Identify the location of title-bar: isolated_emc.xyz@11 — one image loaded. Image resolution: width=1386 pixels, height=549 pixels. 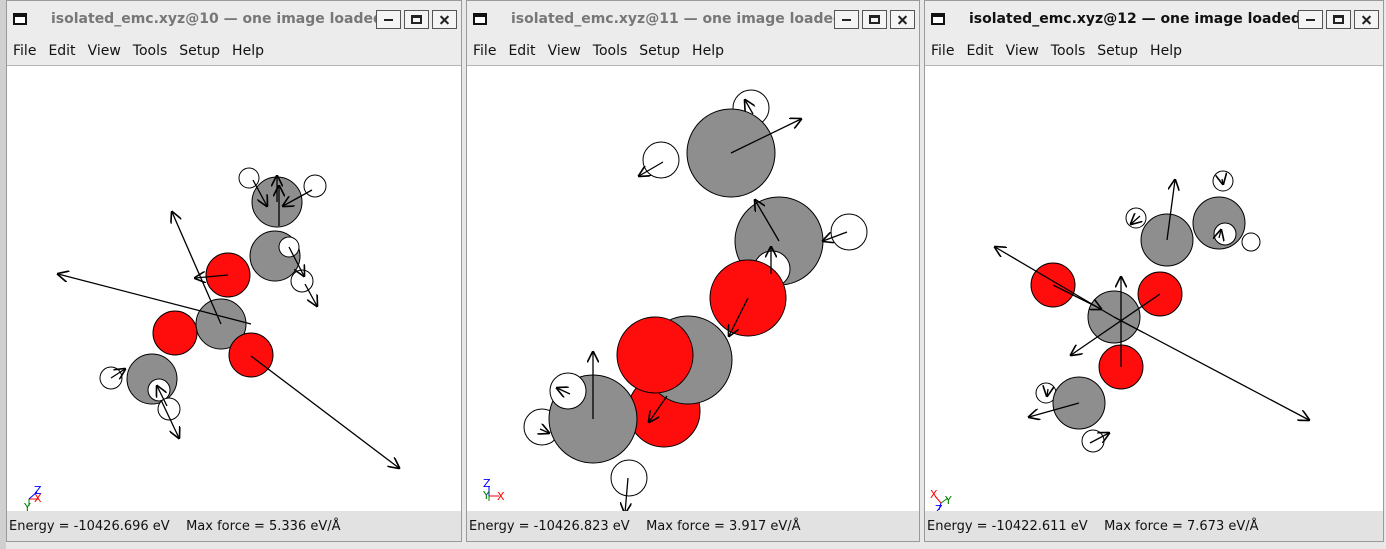
(693, 19).